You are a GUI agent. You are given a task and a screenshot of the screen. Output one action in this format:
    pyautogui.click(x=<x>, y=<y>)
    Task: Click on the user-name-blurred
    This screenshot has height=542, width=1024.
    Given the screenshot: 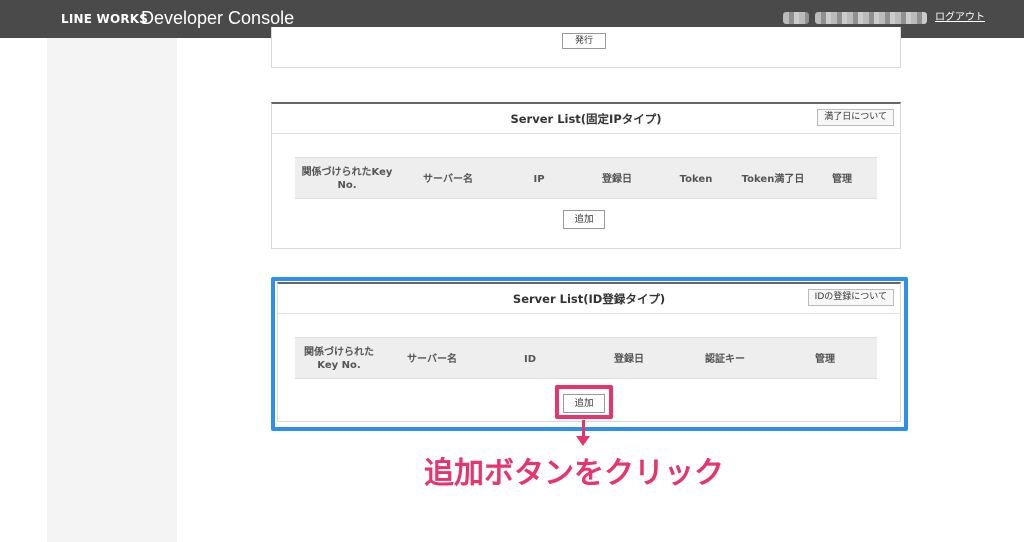 What is the action you would take?
    pyautogui.click(x=796, y=18)
    